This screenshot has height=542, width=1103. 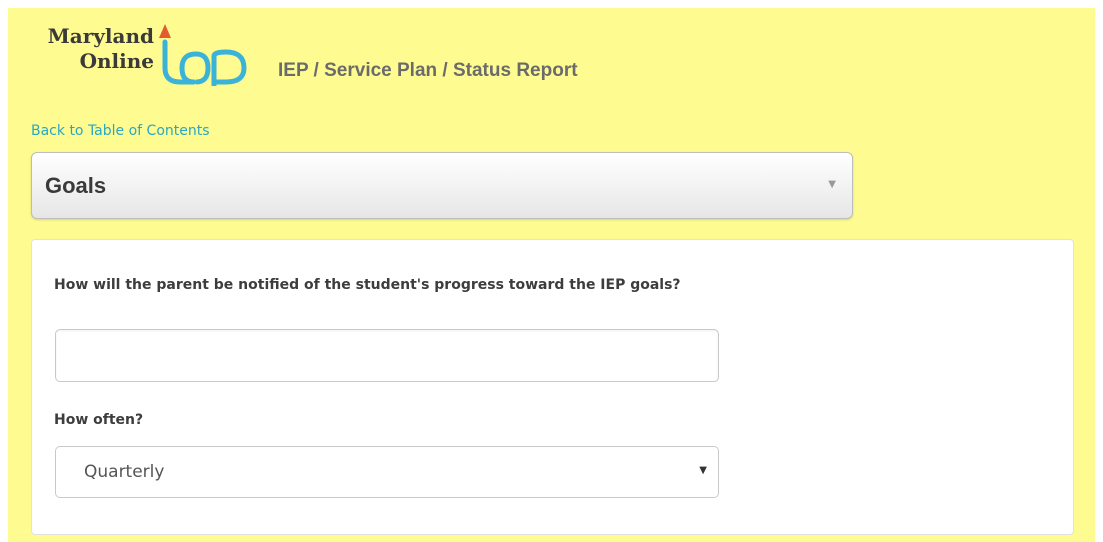 What do you see at coordinates (203, 55) in the screenshot?
I see `iep-logo-icon` at bounding box center [203, 55].